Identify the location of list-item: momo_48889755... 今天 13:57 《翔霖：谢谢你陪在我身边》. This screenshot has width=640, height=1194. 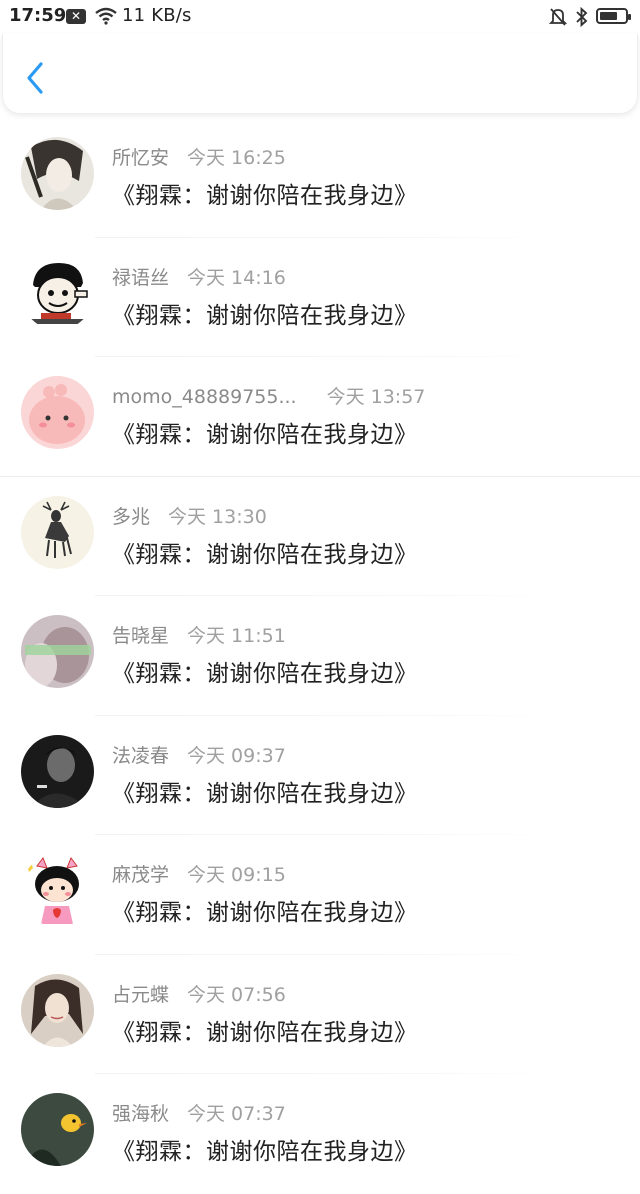
(320, 417).